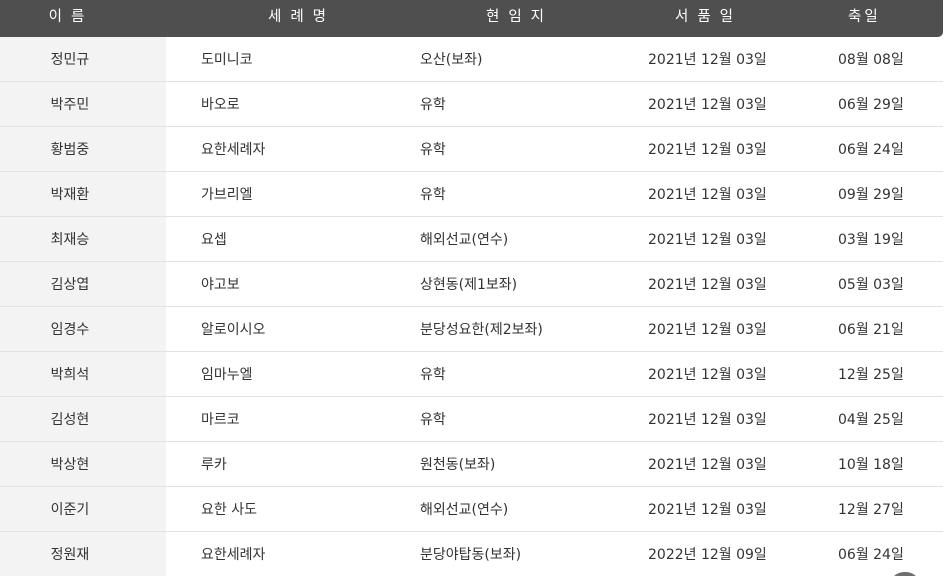 This screenshot has width=948, height=576. I want to click on table-row: 박희석 임마누엘 유학 2021년 12월 03일 12월 25일, so click(471, 374).